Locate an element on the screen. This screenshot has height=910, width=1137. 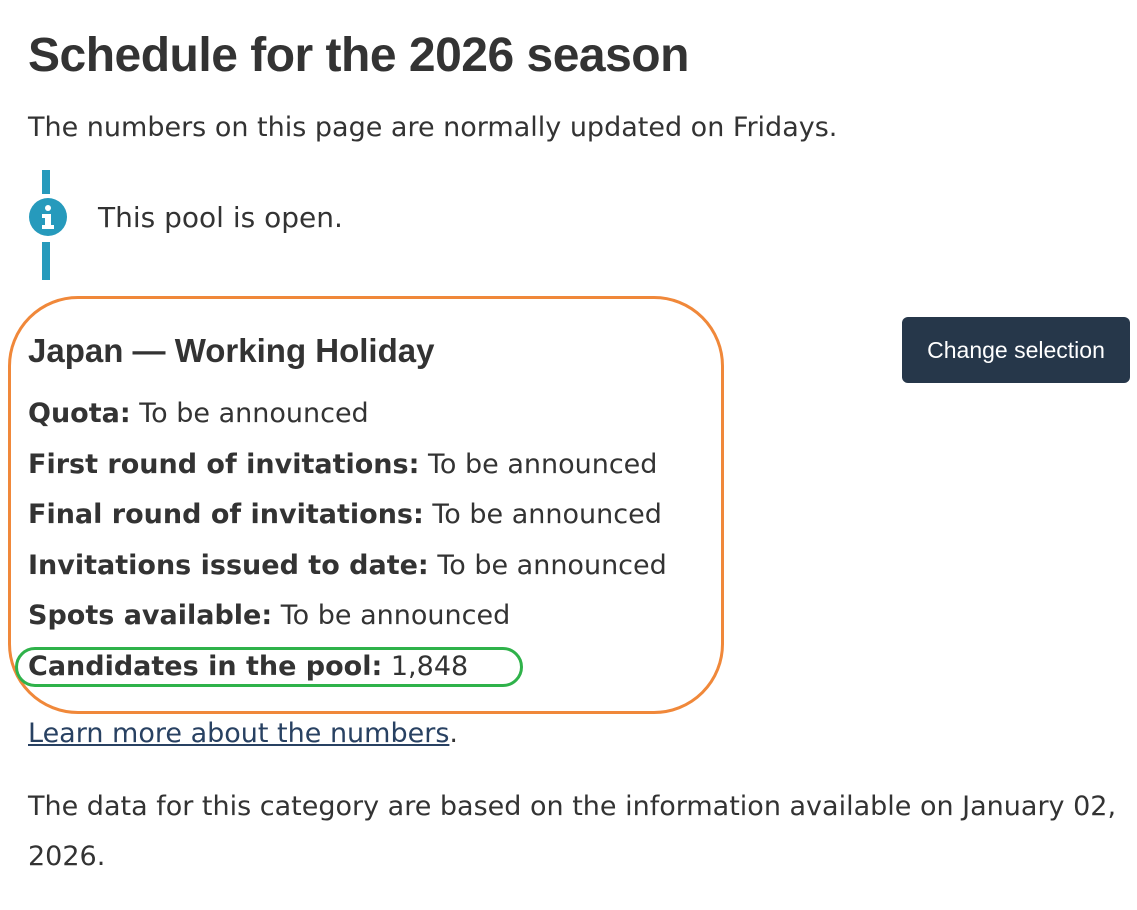
stat-label: Final round of invitations: is located at coordinates (226, 514).